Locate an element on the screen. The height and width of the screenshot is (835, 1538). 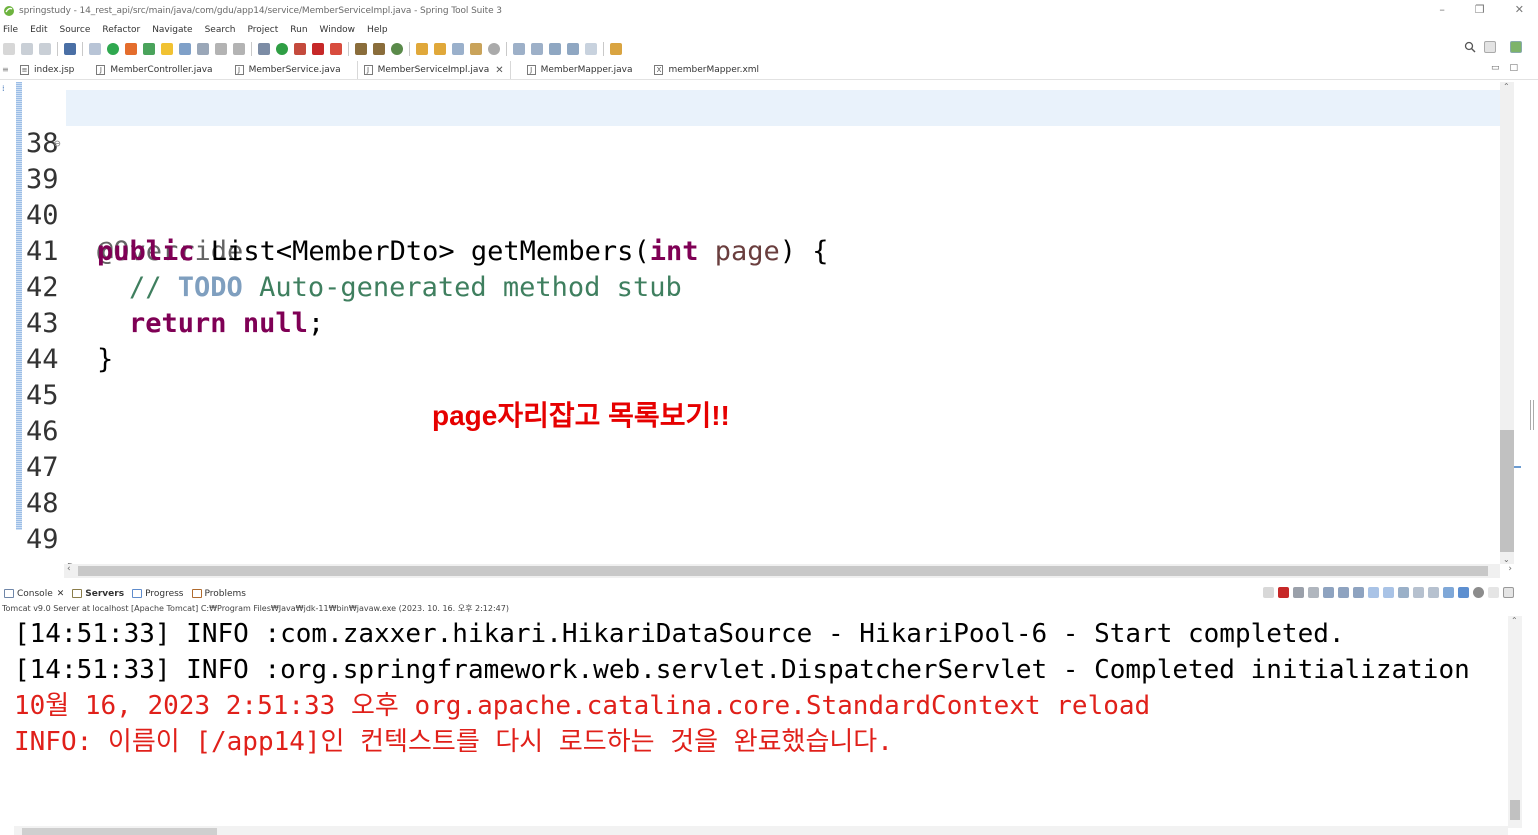
new-java-package-icon is located at coordinates (361, 49).